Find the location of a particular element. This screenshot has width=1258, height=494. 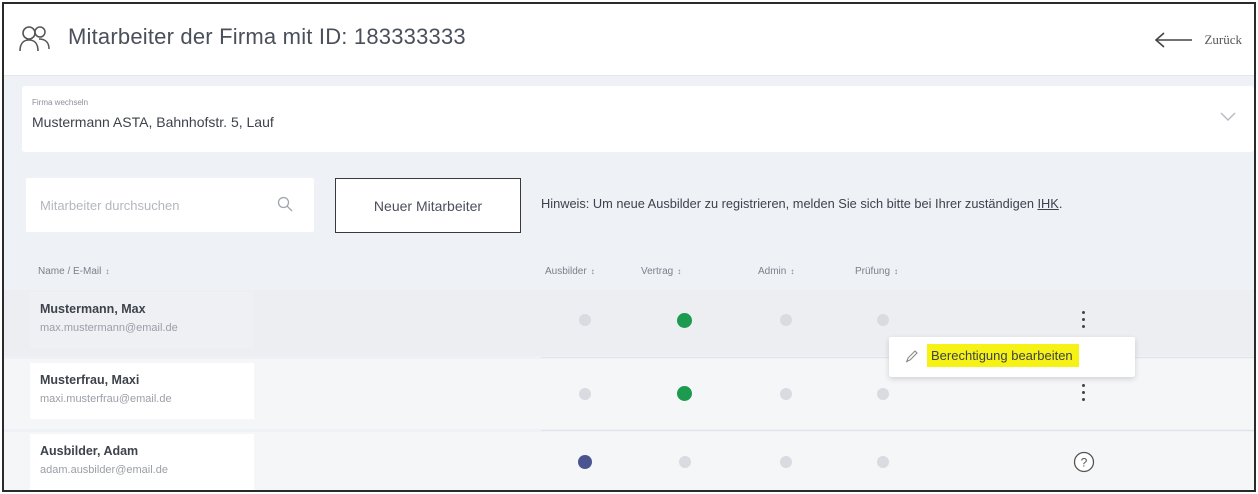

page-title: Mitarbeiter der Firma mit ID: 183333333 is located at coordinates (267, 36).